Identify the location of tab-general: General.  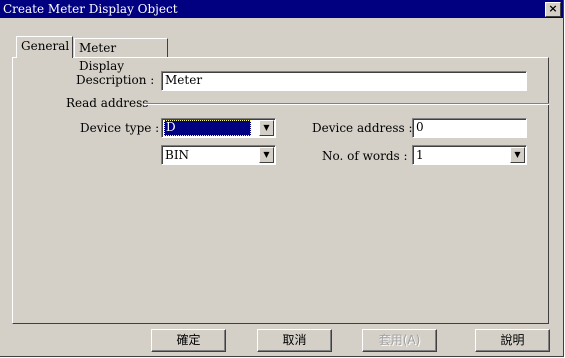
(44, 47).